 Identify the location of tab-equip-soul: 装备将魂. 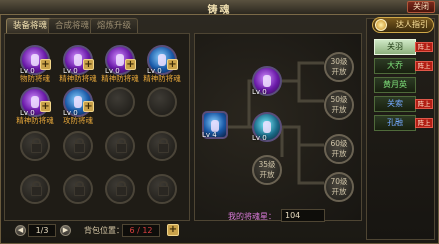
(30, 25).